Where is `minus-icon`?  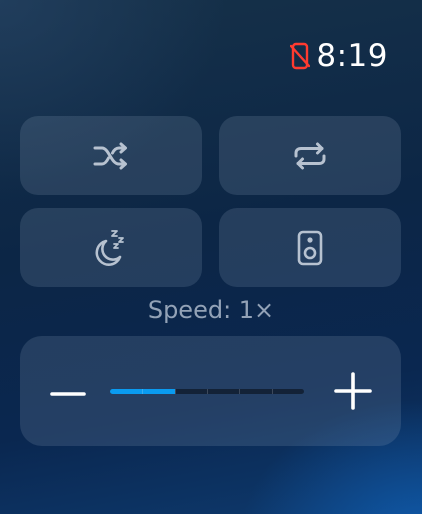
minus-icon is located at coordinates (68, 391).